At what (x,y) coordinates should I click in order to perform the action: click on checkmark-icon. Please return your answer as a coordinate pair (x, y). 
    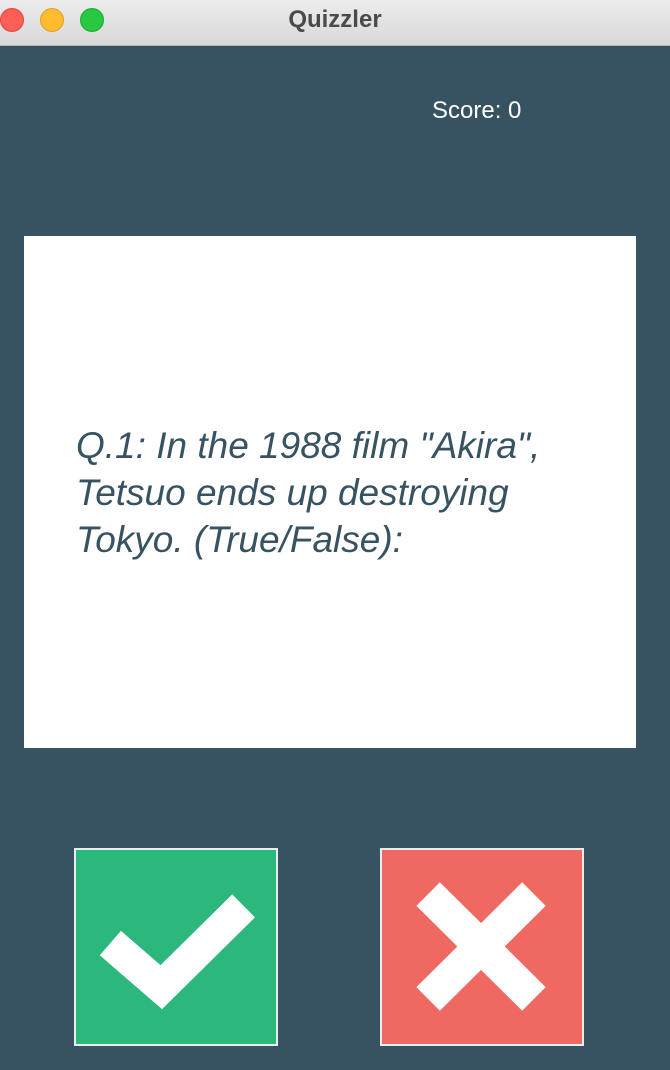
    Looking at the image, I should click on (177, 952).